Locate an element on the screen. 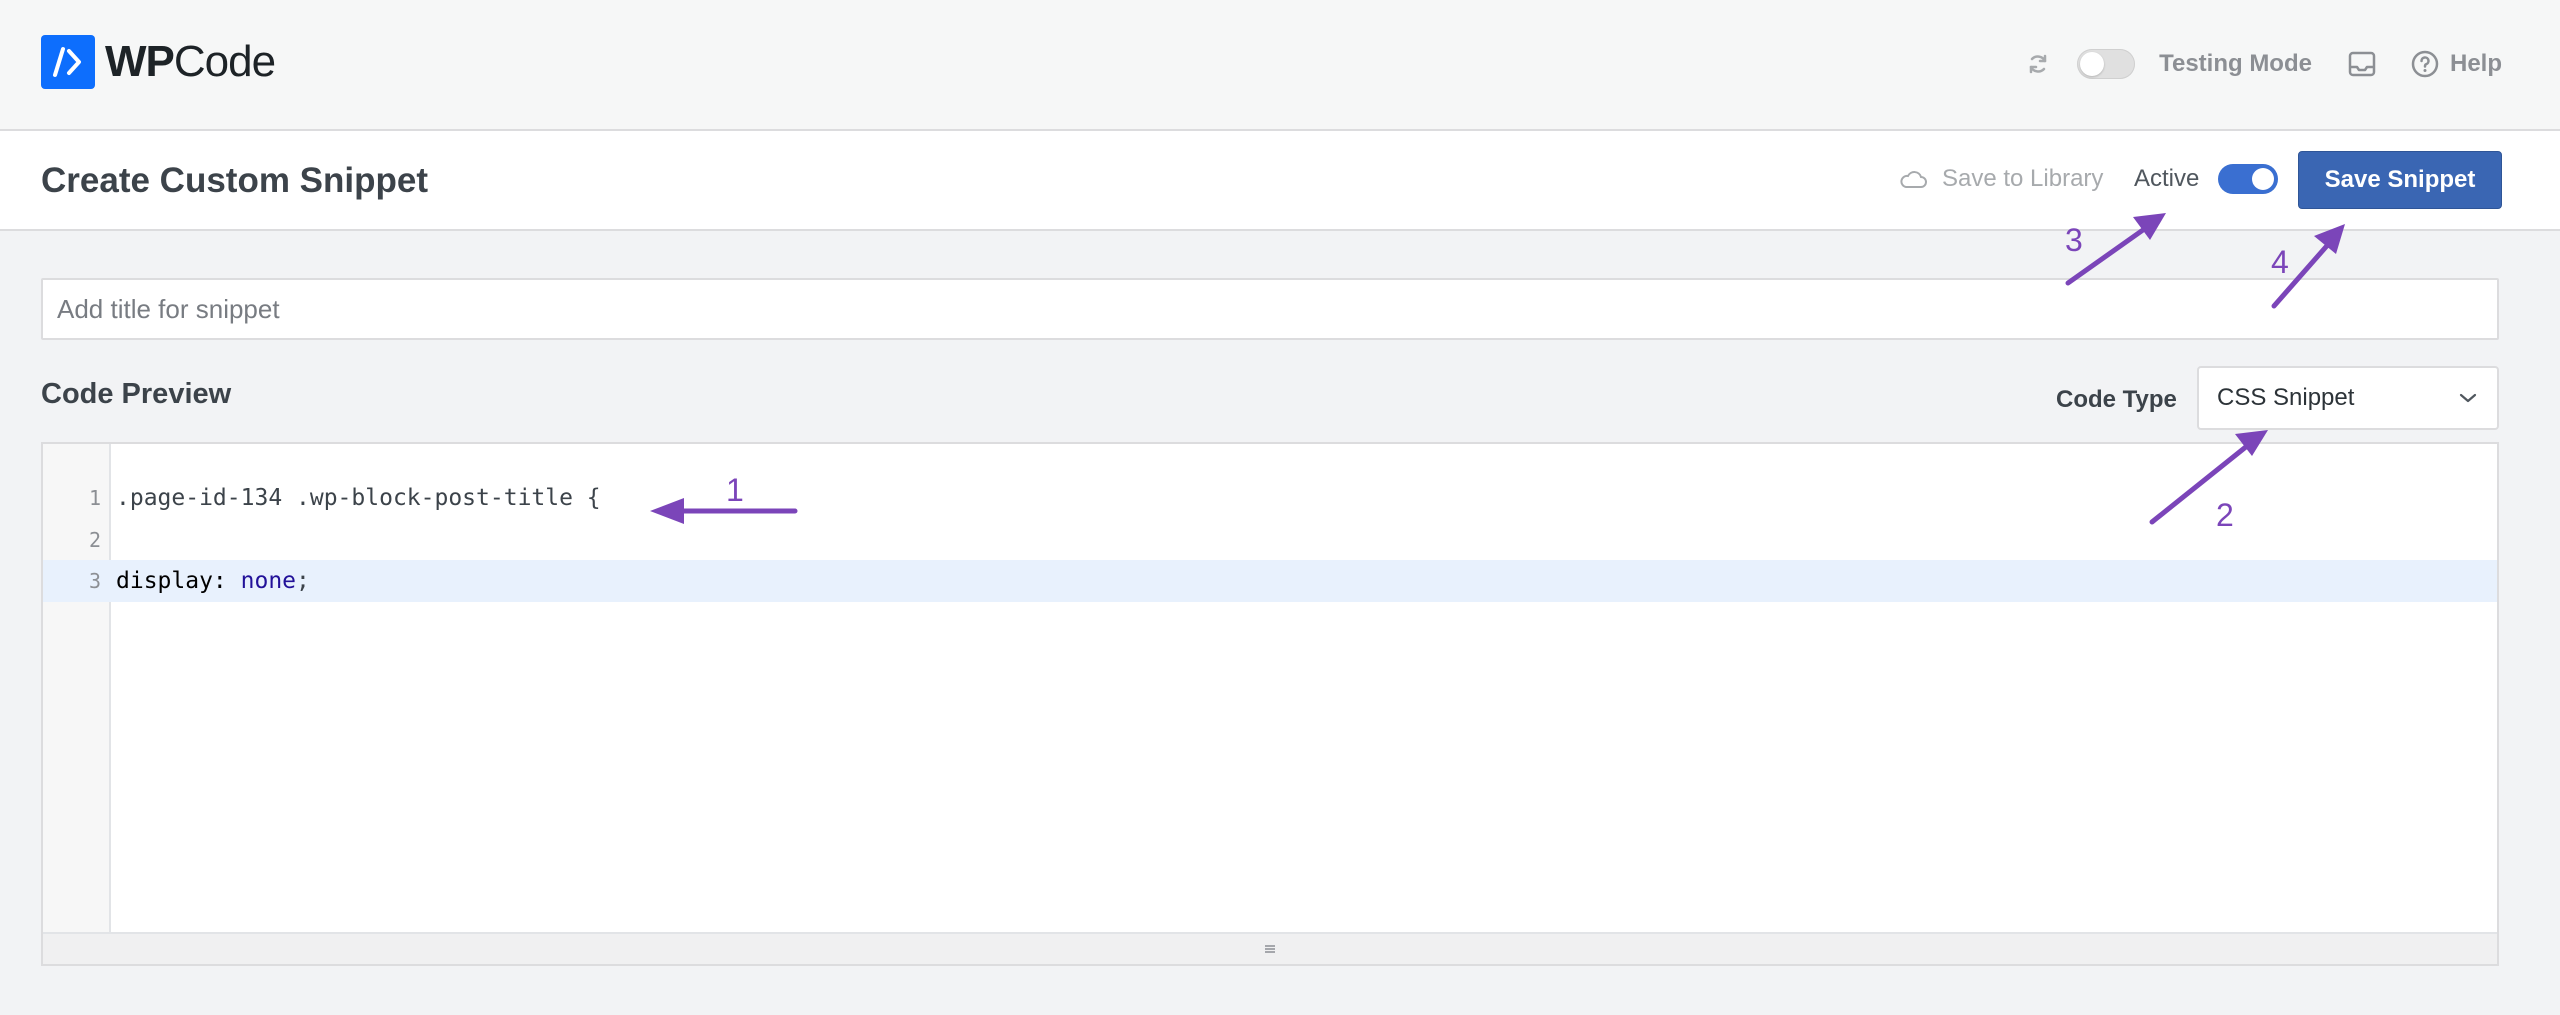 This screenshot has height=1015, width=2560. code-line-active: 3 display: none; is located at coordinates (1270, 581).